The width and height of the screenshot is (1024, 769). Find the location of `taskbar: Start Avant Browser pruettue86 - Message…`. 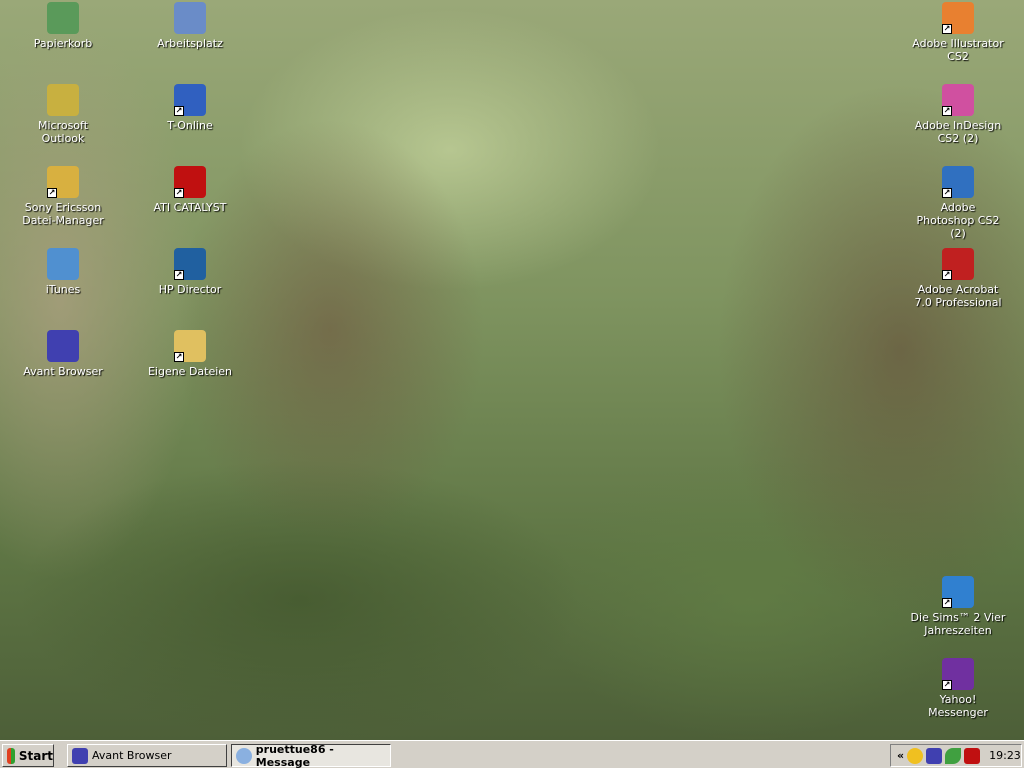

taskbar: Start Avant Browser pruettue86 - Message… is located at coordinates (512, 754).